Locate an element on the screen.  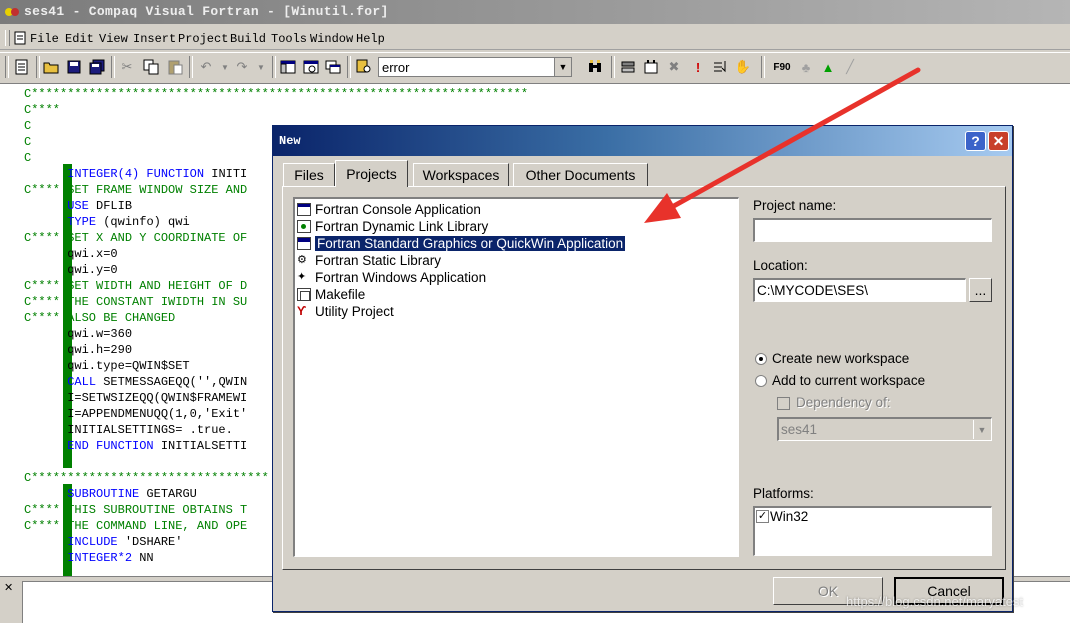
redo-icon: ↷ is located at coordinates (242, 67).